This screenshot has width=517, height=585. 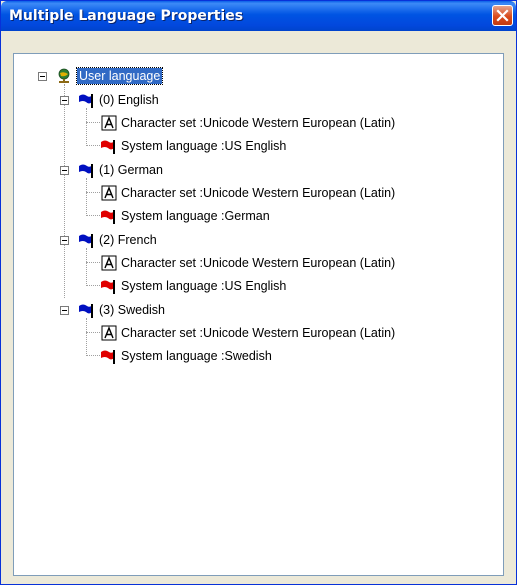 What do you see at coordinates (258, 16) in the screenshot?
I see `title-bar: Multiple Language Properties` at bounding box center [258, 16].